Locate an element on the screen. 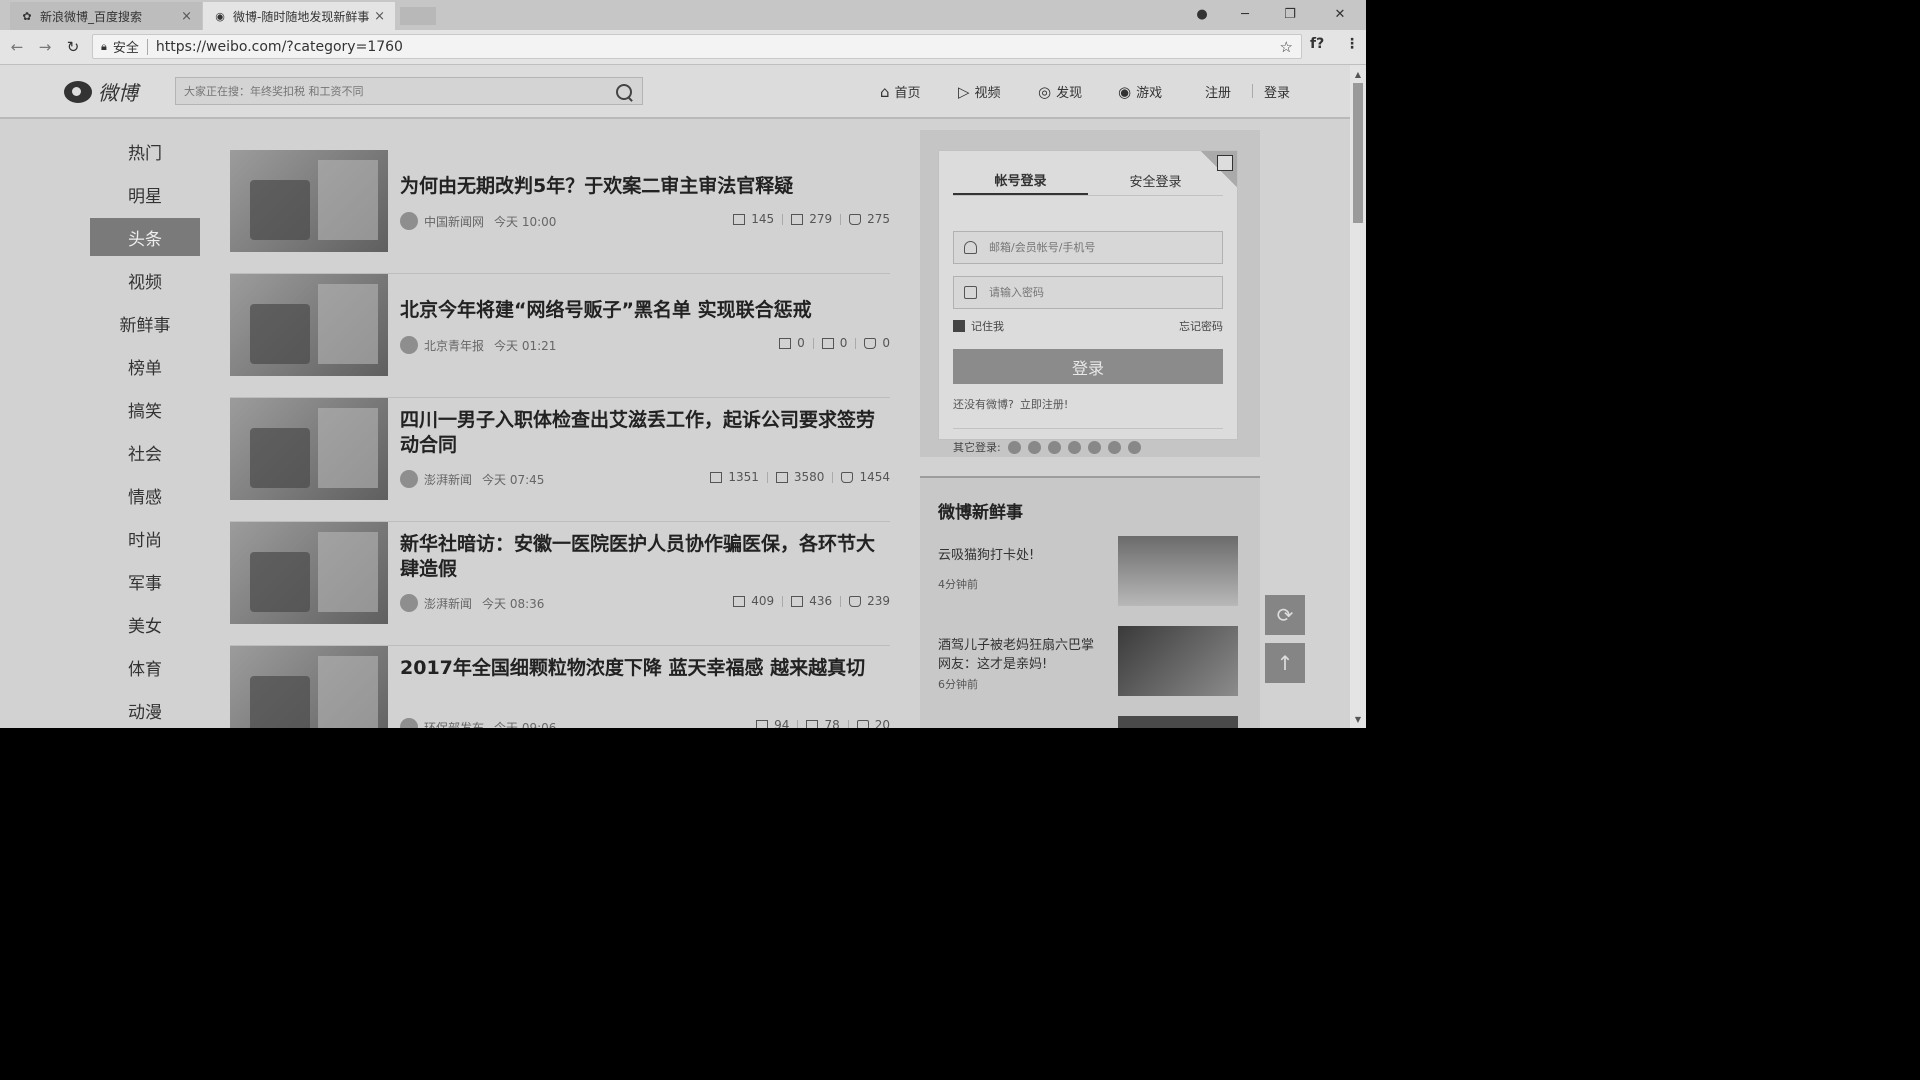 The image size is (1920, 1080). reload-button: ↻ is located at coordinates (73, 47).